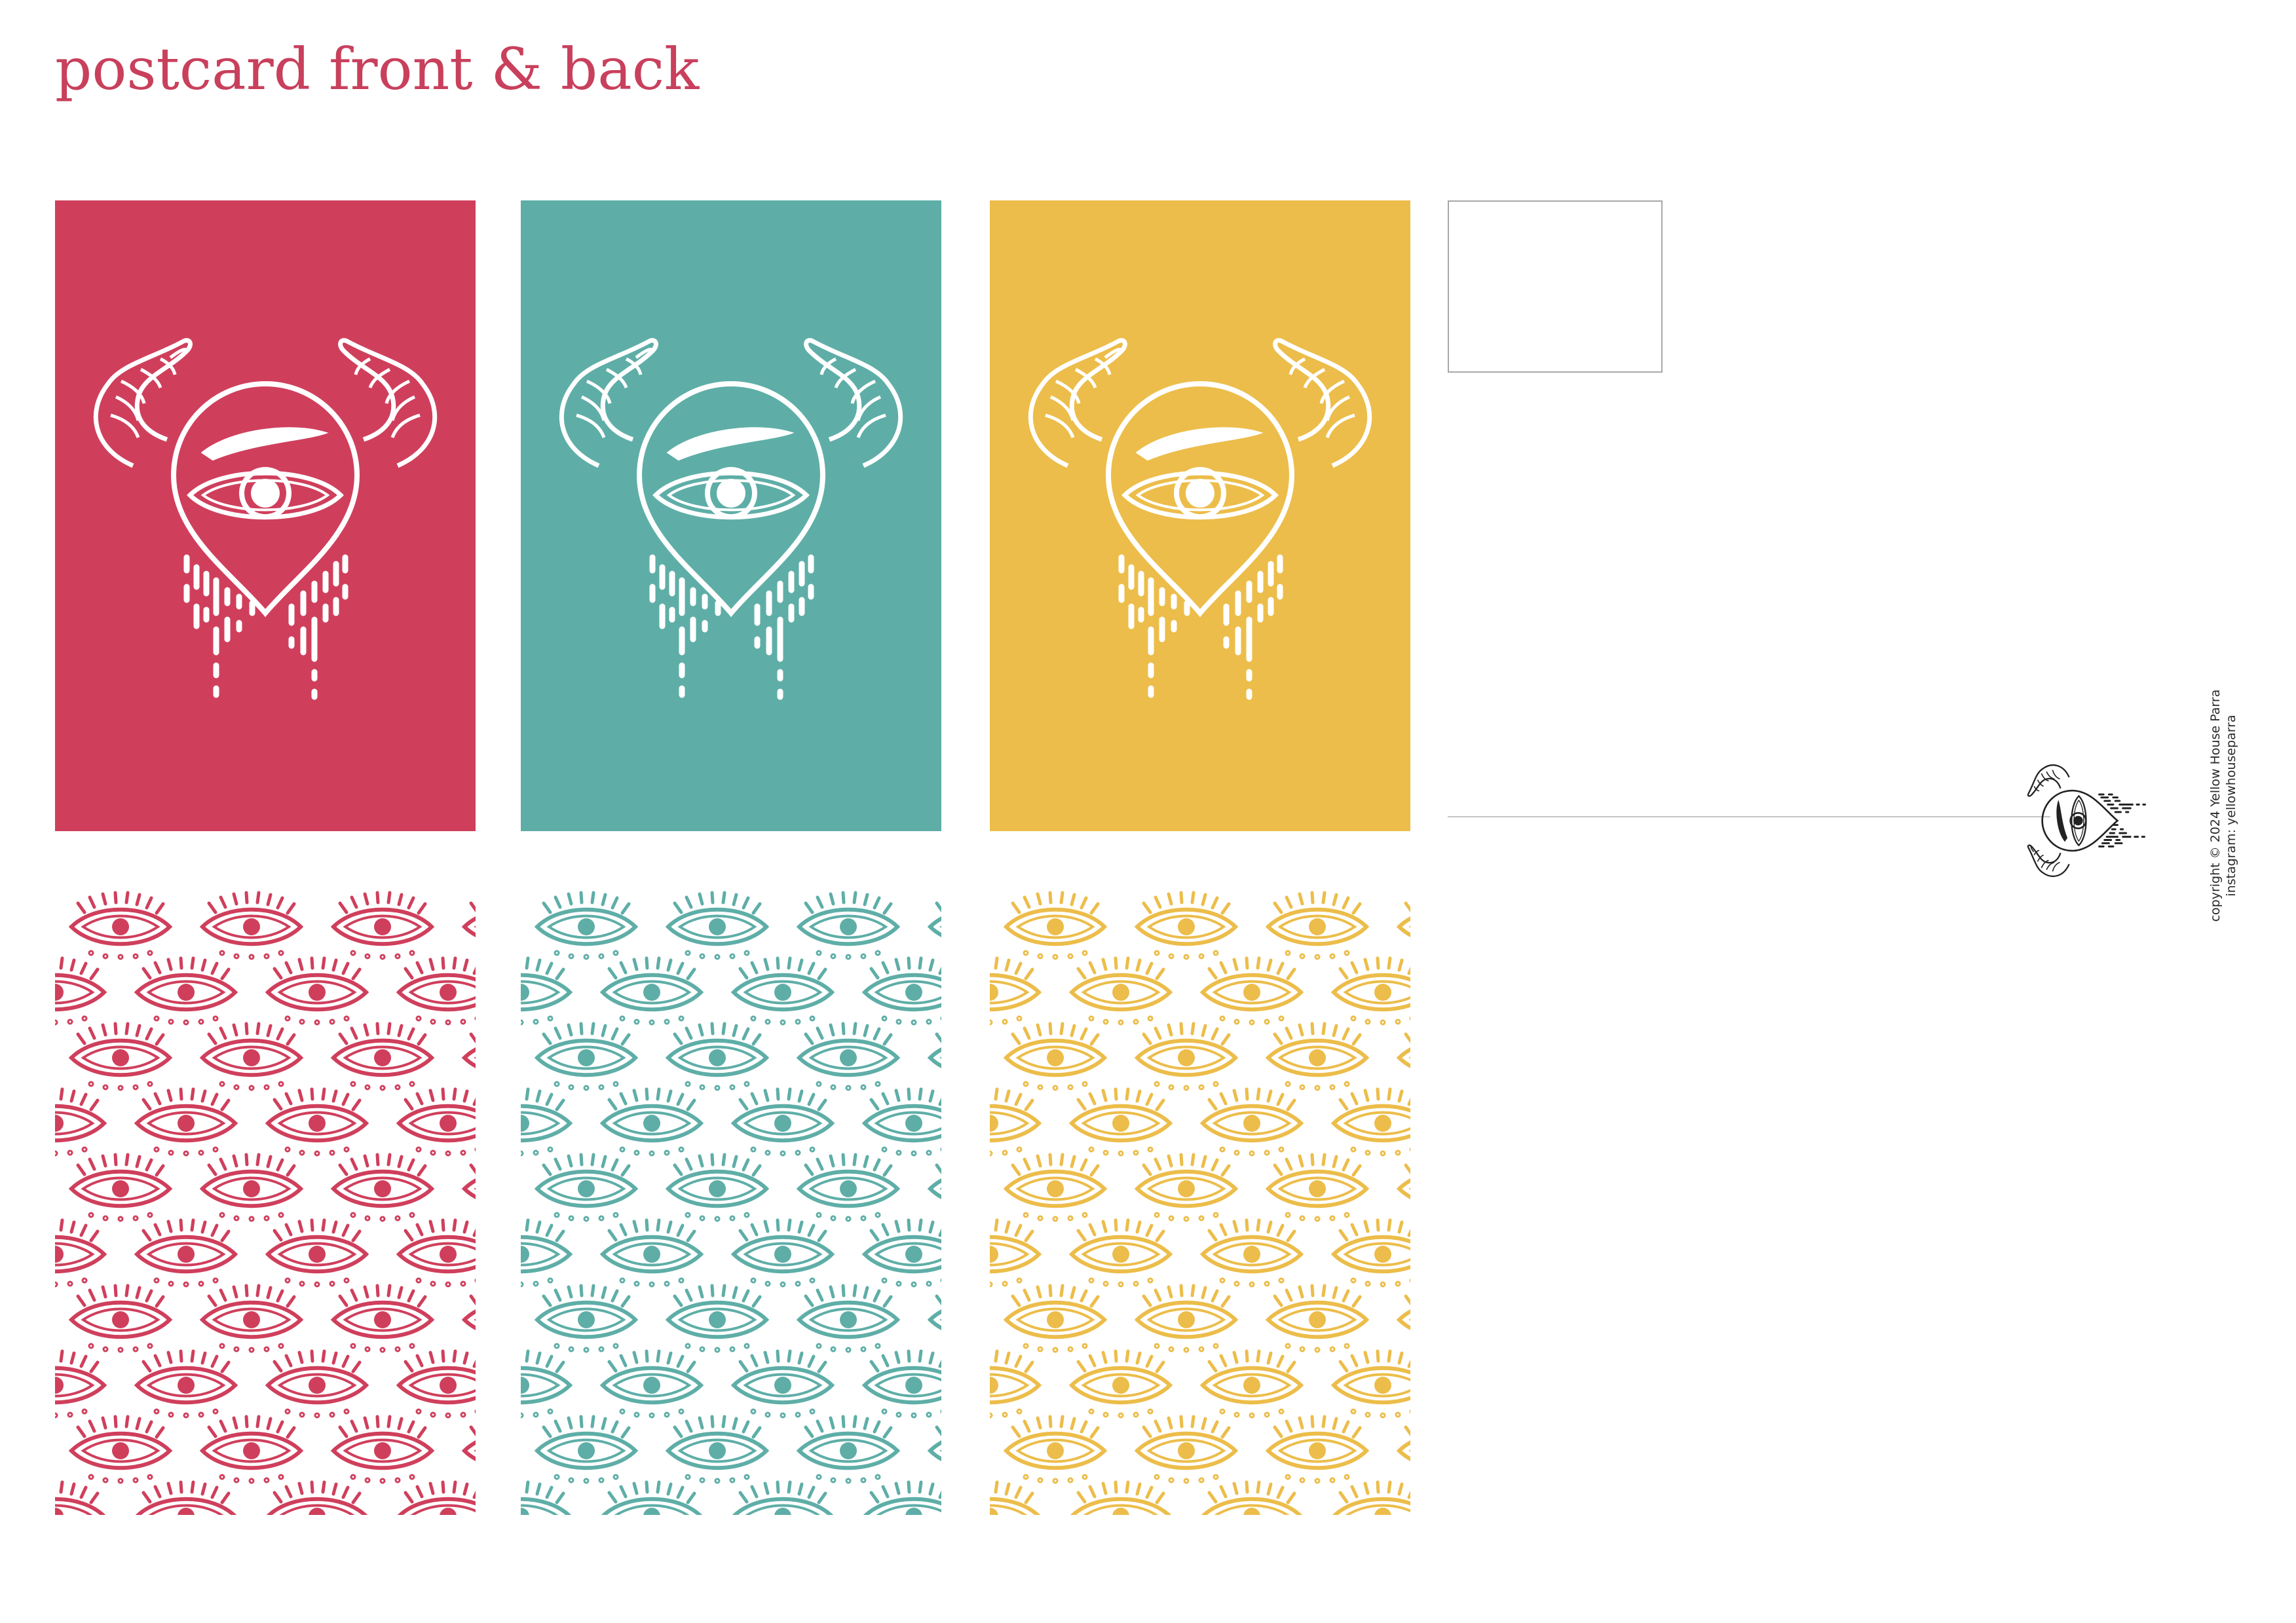 The width and height of the screenshot is (2296, 1623). I want to click on stamp-box, so click(1555, 286).